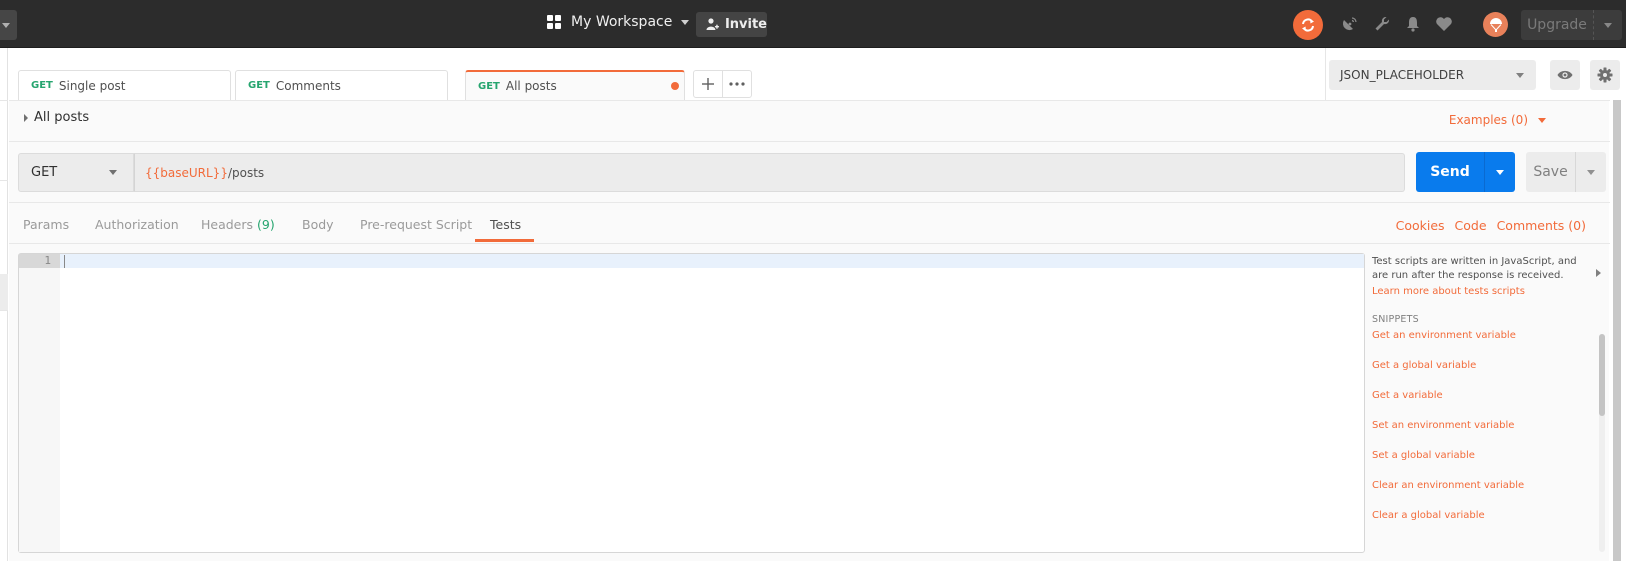 The image size is (1626, 561). I want to click on subtab-body: Body, so click(318, 224).